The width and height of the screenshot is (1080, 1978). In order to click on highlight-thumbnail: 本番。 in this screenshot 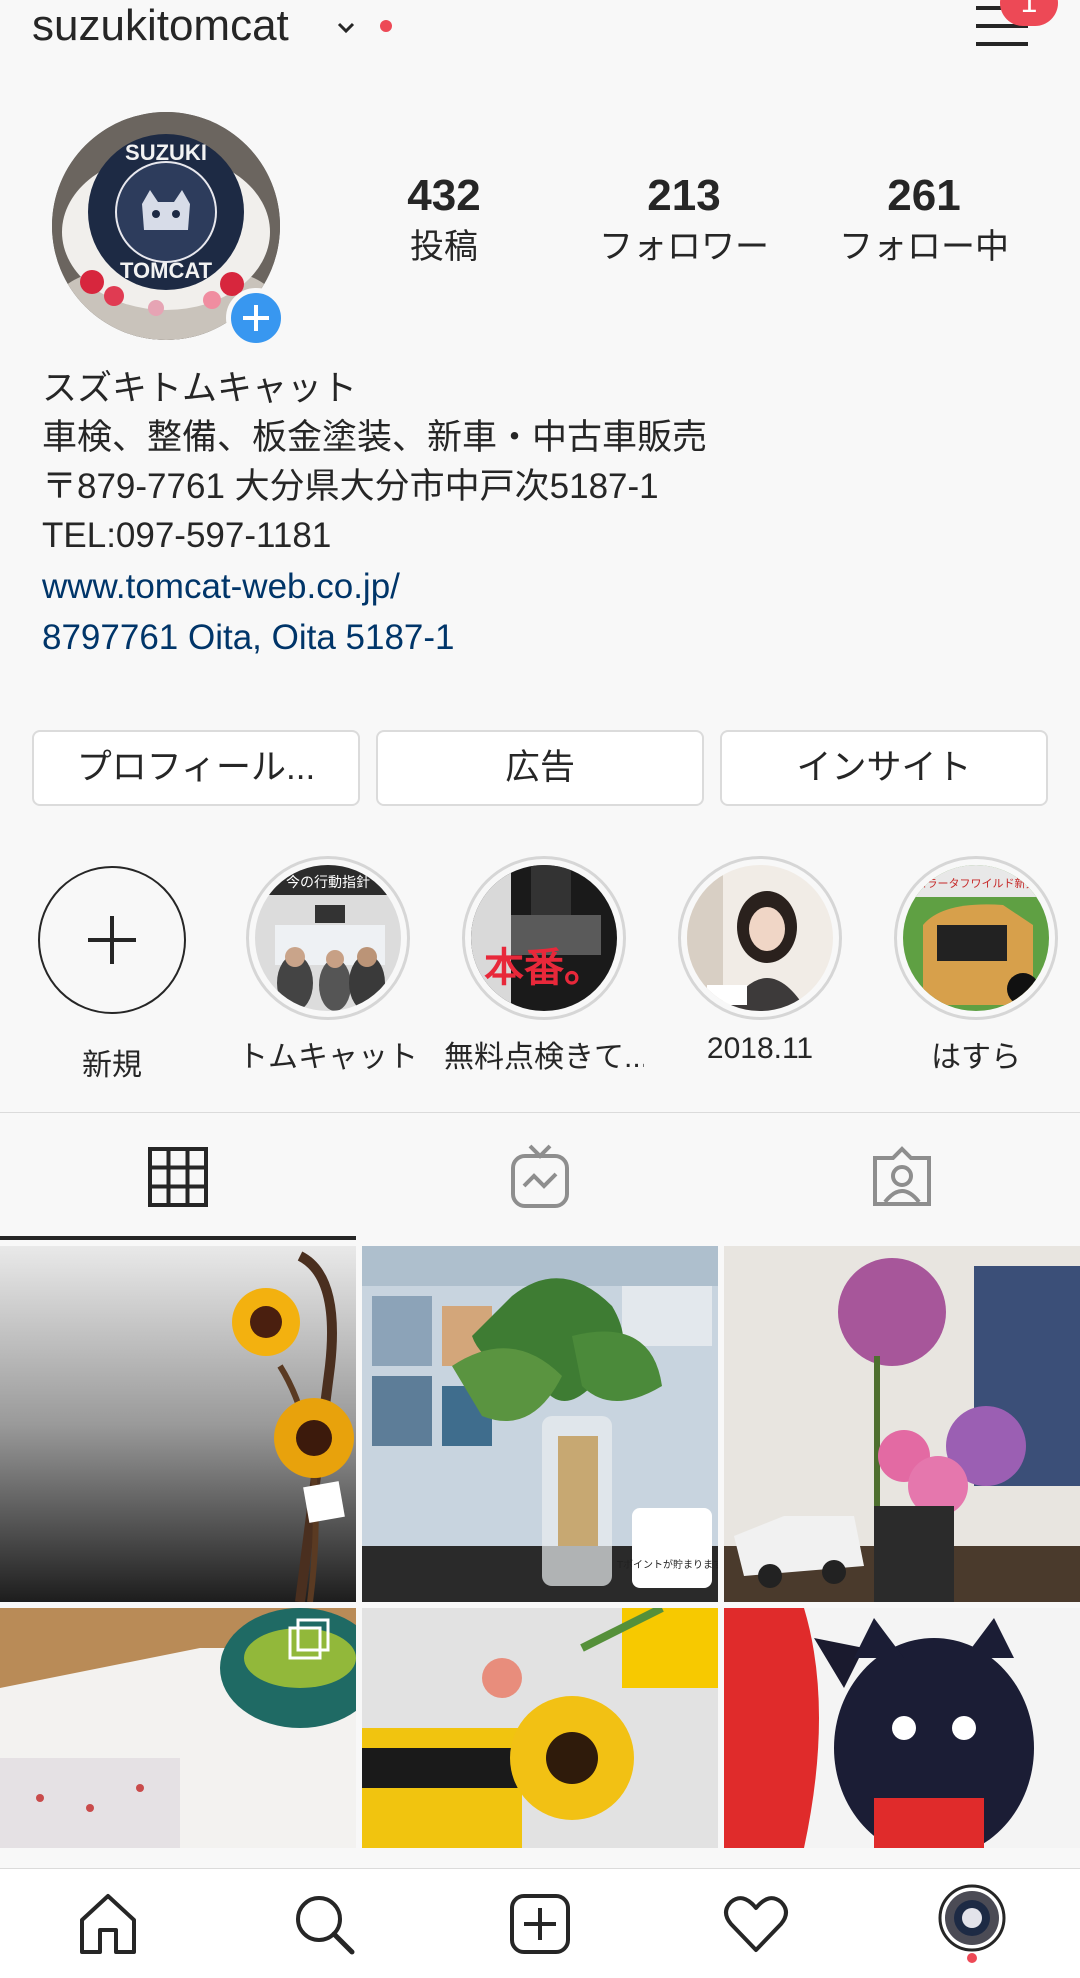, I will do `click(544, 938)`.